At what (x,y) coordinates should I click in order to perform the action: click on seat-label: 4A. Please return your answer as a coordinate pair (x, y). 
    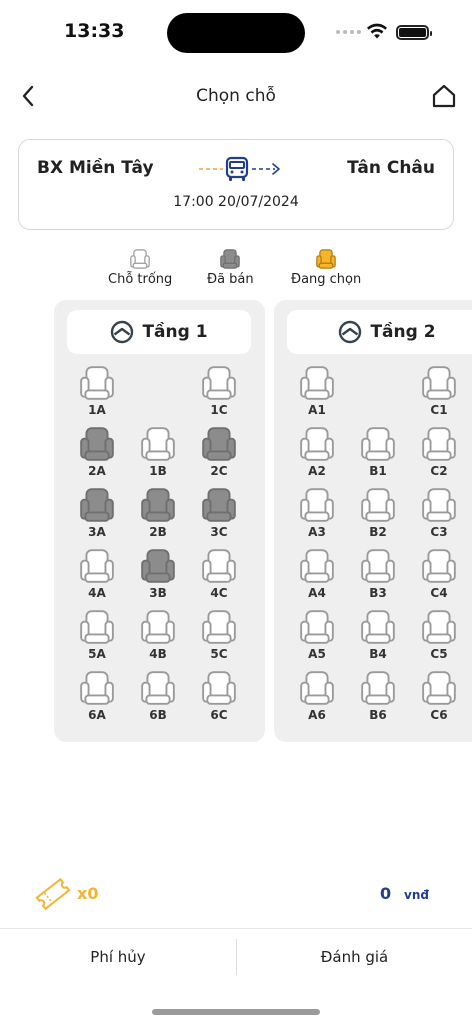
    Looking at the image, I should click on (97, 593).